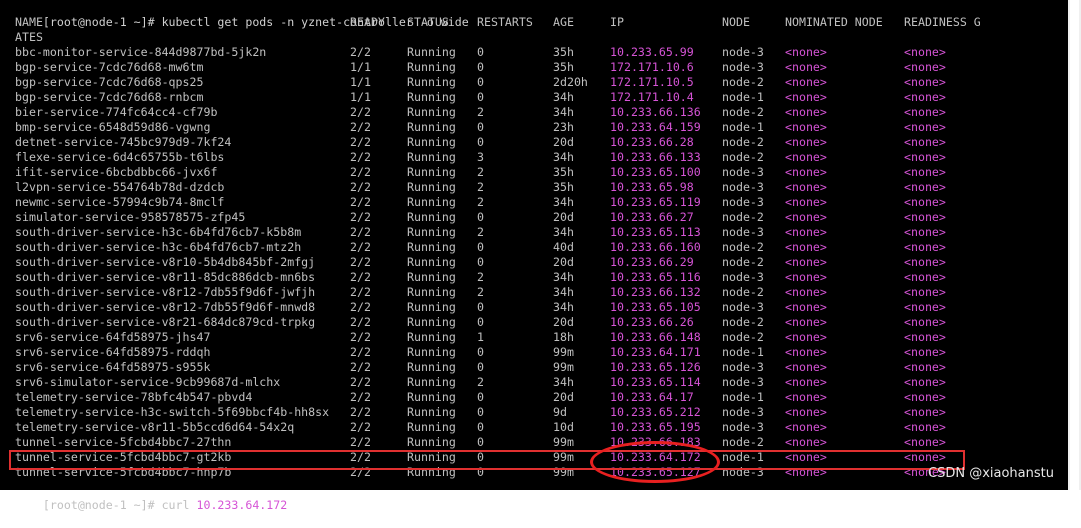  Describe the element at coordinates (130, 217) in the screenshot. I see `pod-name: simulator-service-958578575-zfp45` at that location.